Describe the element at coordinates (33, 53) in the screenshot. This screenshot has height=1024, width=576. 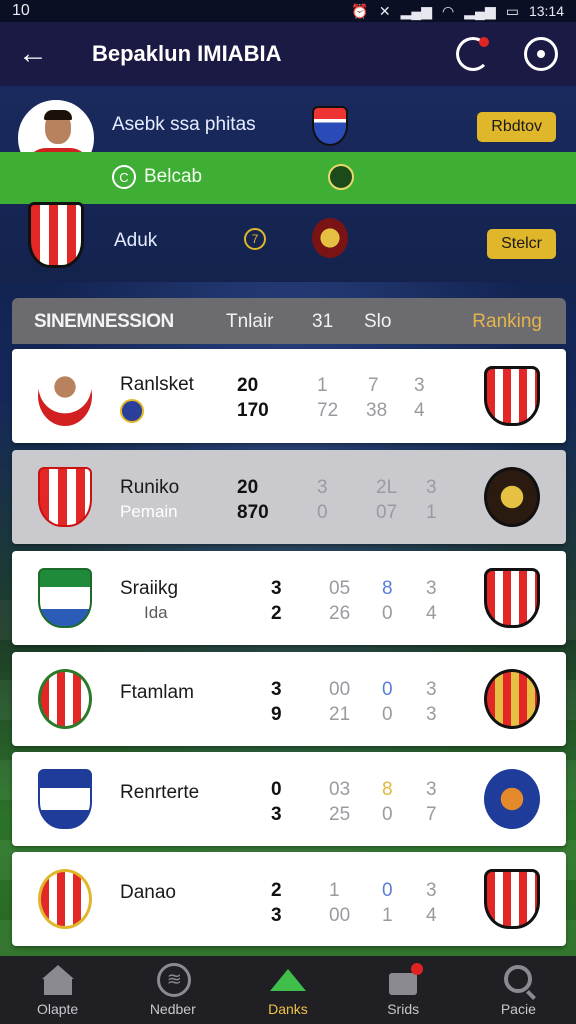
I see `arrow-left-icon: ←` at that location.